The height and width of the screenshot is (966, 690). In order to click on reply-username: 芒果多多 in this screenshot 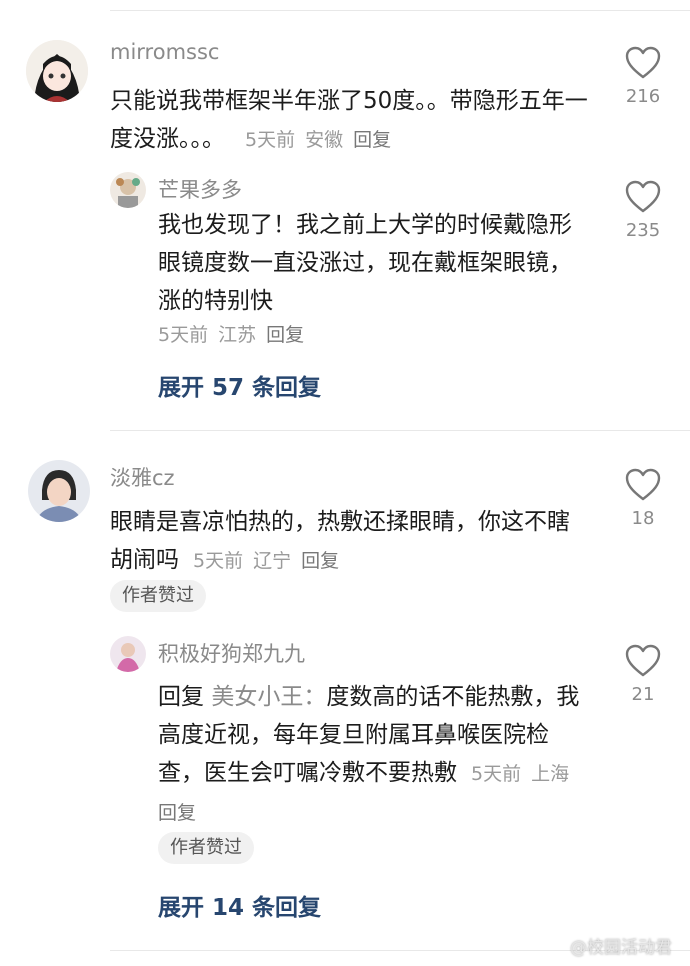, I will do `click(200, 189)`.